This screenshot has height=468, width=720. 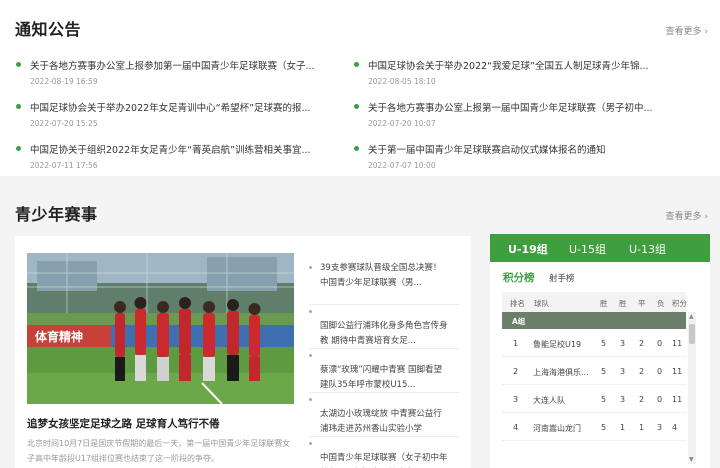 I want to click on age-group-tabs: U-19组 U-15组 U-13组, so click(x=600, y=248).